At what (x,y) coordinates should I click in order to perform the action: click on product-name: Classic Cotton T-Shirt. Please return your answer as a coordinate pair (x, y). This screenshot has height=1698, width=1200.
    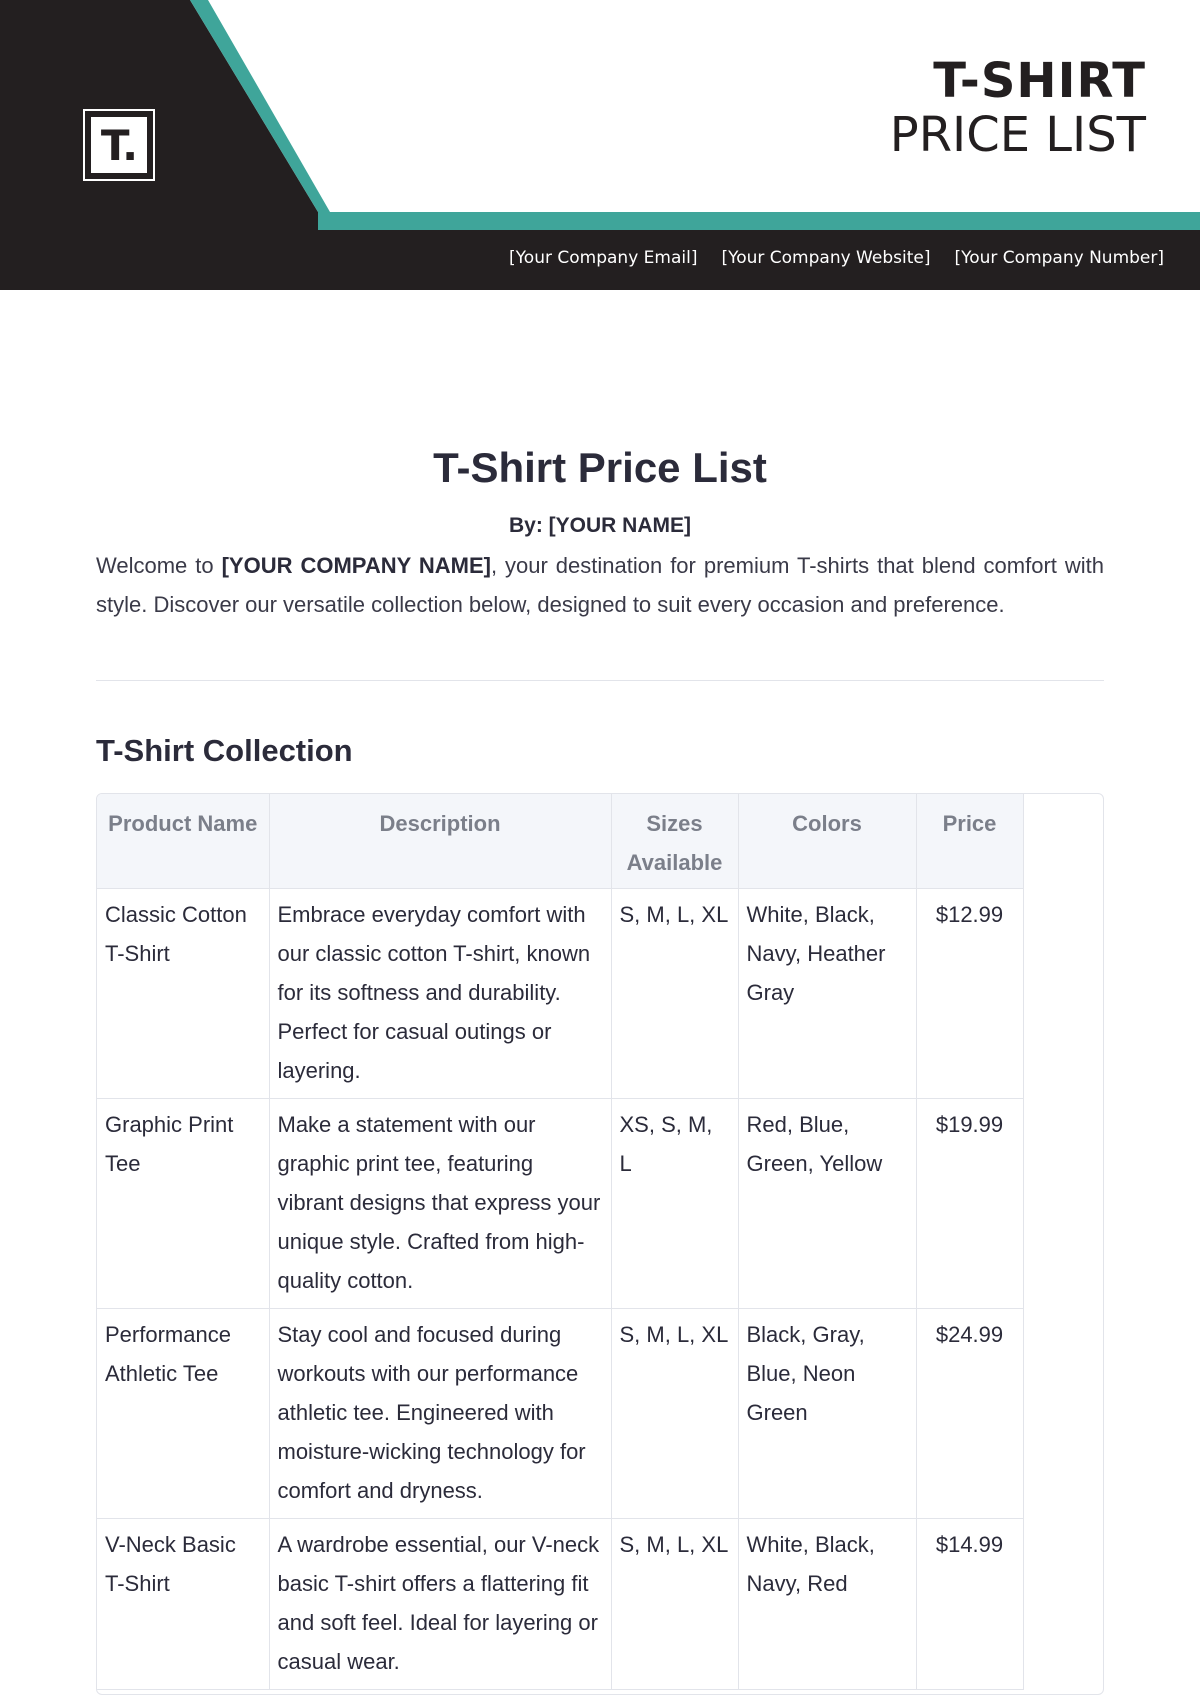
    Looking at the image, I should click on (183, 993).